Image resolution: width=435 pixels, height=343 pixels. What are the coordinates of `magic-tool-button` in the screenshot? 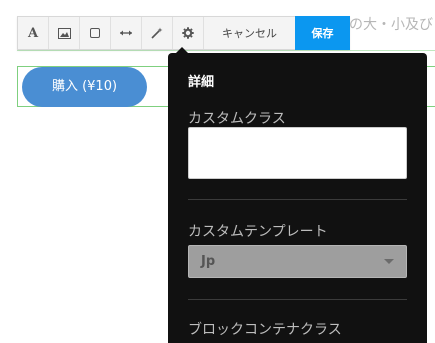 It's located at (157, 33).